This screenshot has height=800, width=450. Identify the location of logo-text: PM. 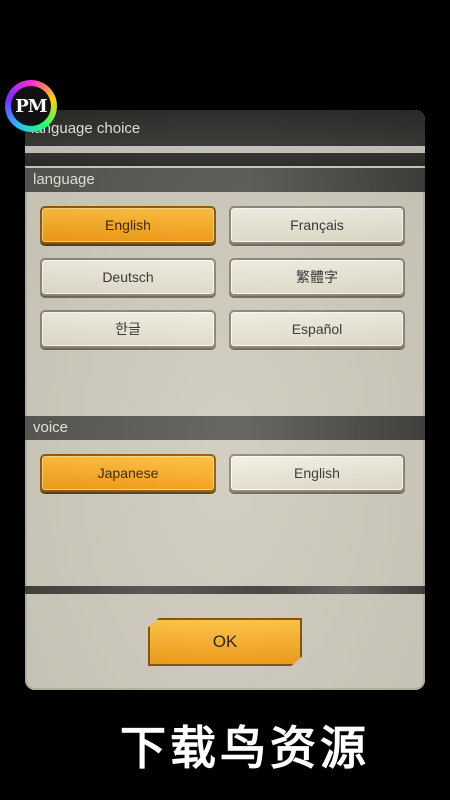
(31, 106).